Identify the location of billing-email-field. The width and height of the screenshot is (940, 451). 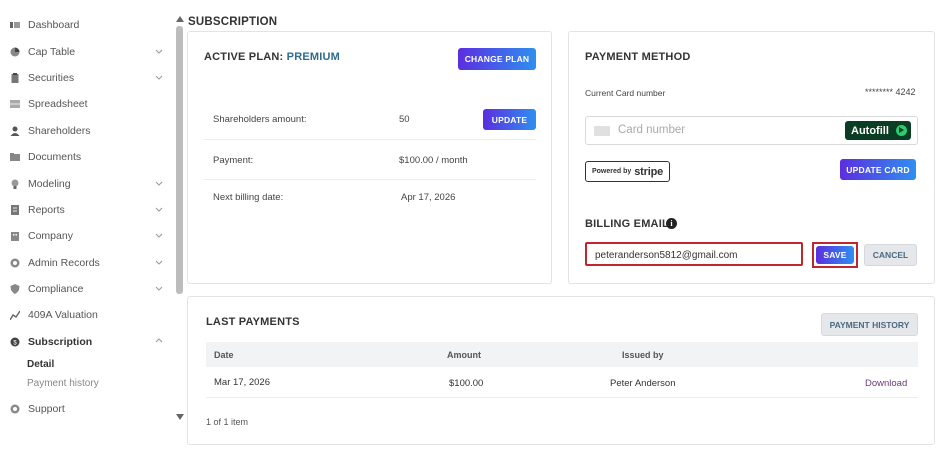
(694, 254).